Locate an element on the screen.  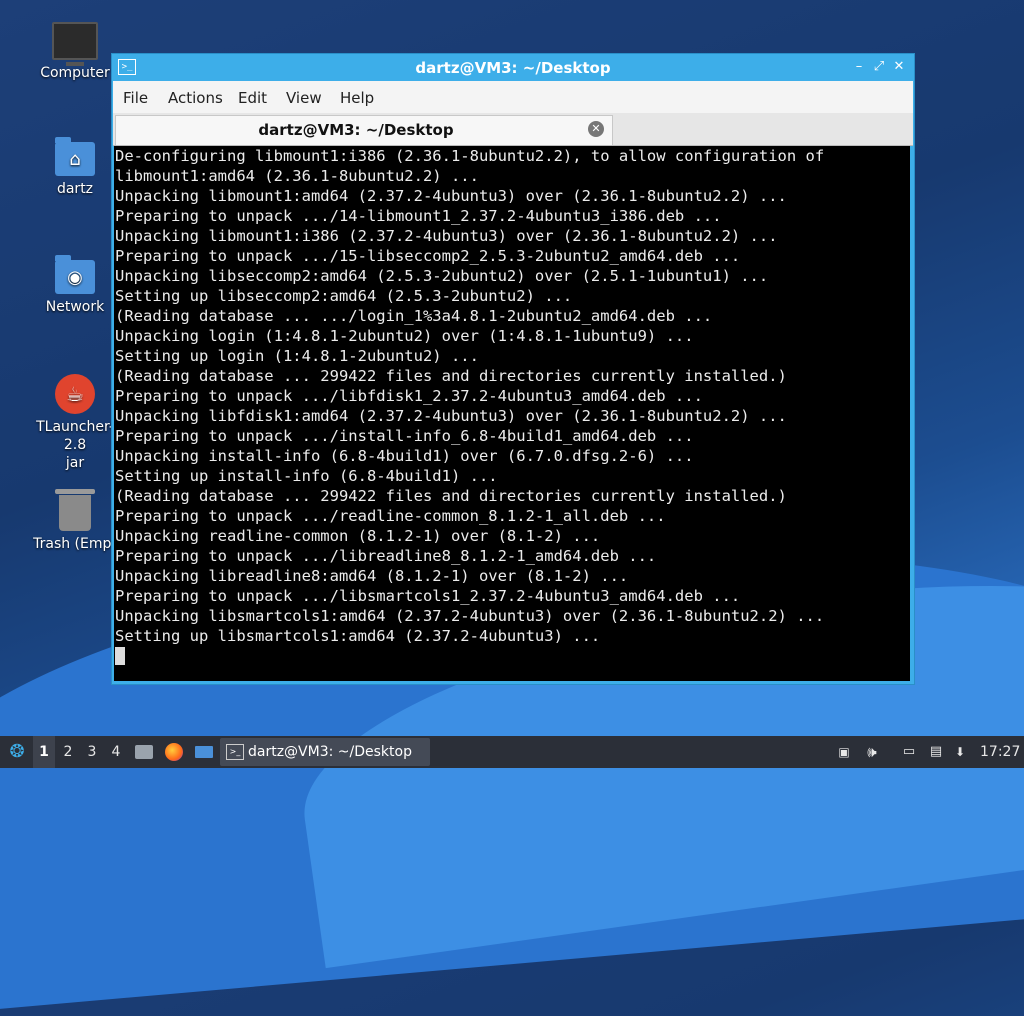
tab-close-icon: ✕ is located at coordinates (596, 129).